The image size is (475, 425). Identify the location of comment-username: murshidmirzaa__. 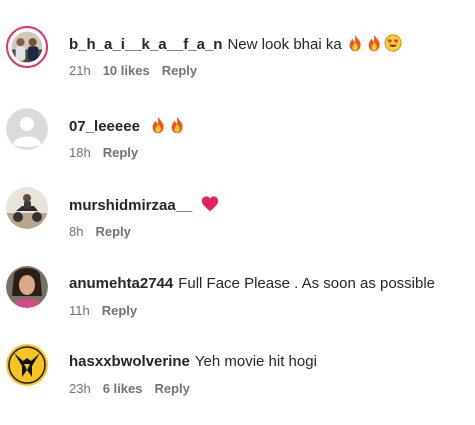
(130, 205).